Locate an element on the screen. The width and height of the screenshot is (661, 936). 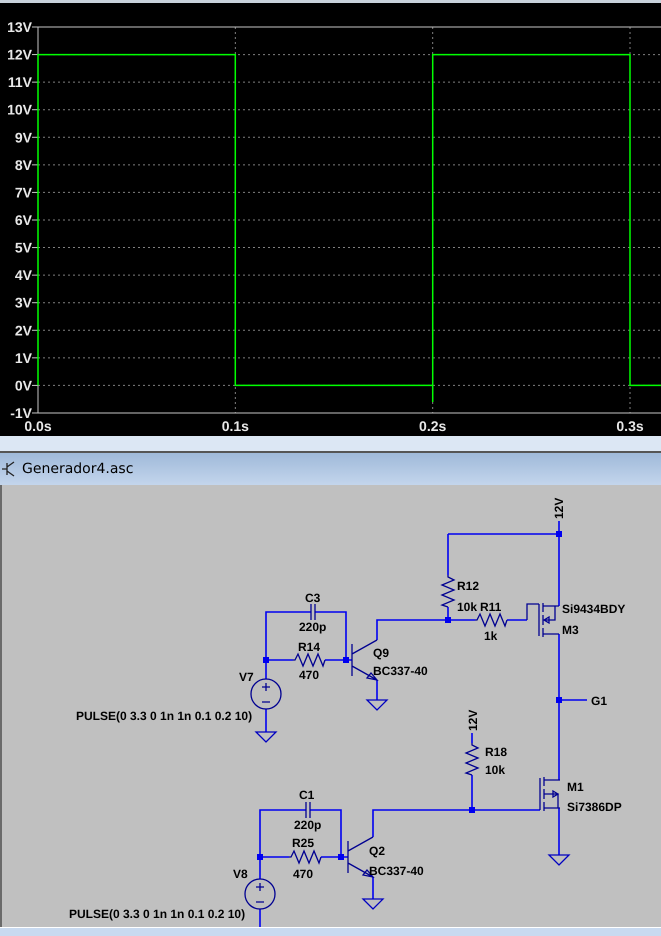
axis-tick-label: 0.3s is located at coordinates (630, 426).